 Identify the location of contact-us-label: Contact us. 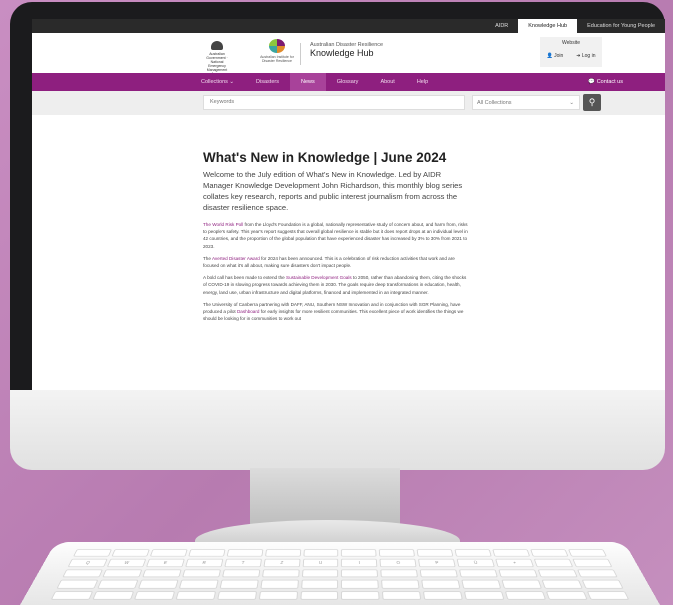
(609, 82).